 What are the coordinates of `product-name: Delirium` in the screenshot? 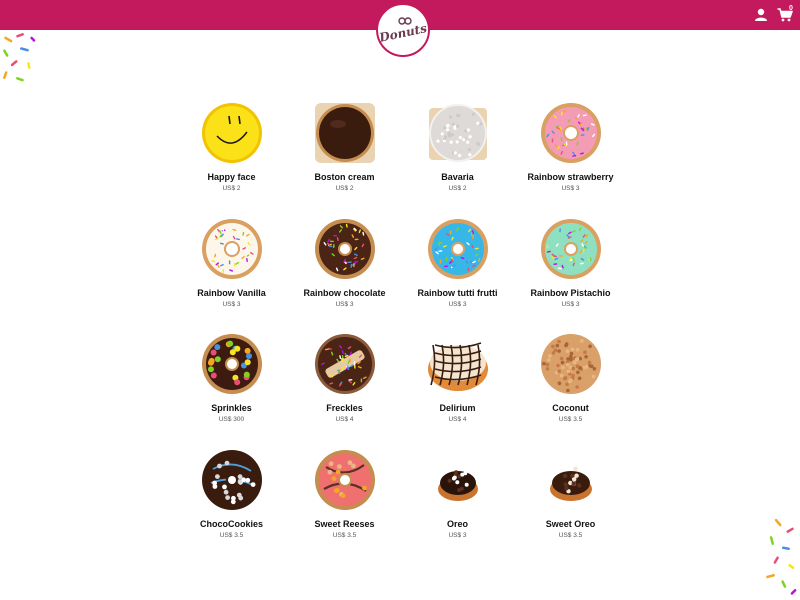 It's located at (457, 408).